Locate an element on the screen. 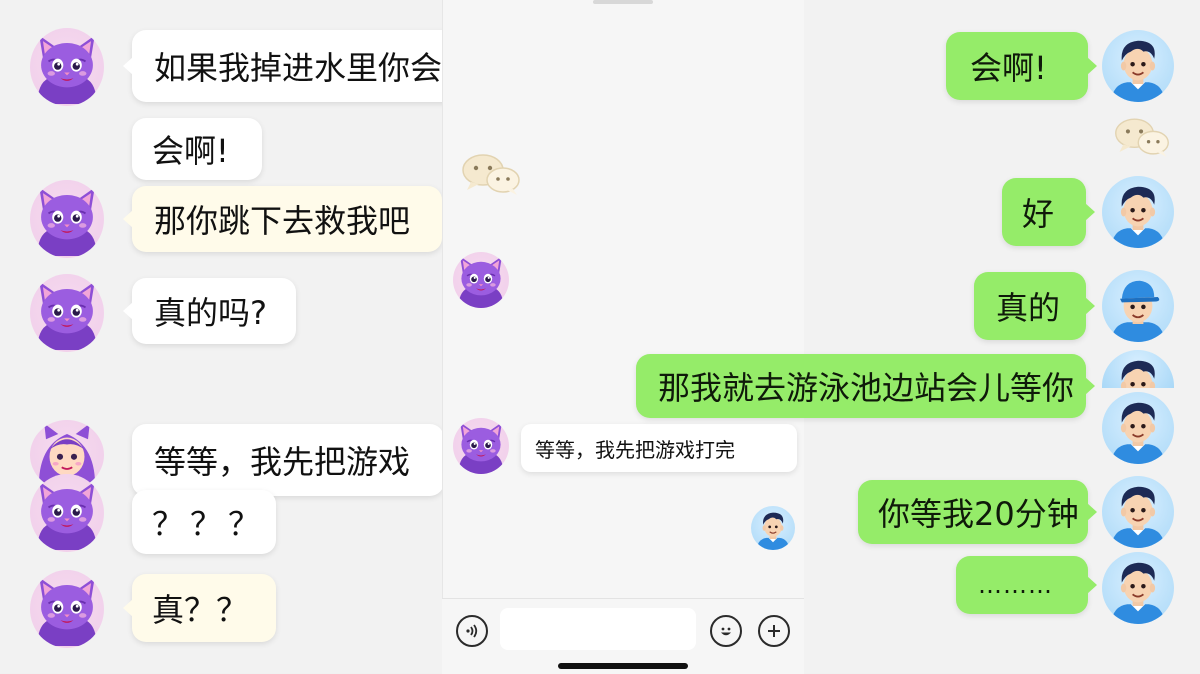 The height and width of the screenshot is (674, 1200). plus-icon is located at coordinates (774, 631).